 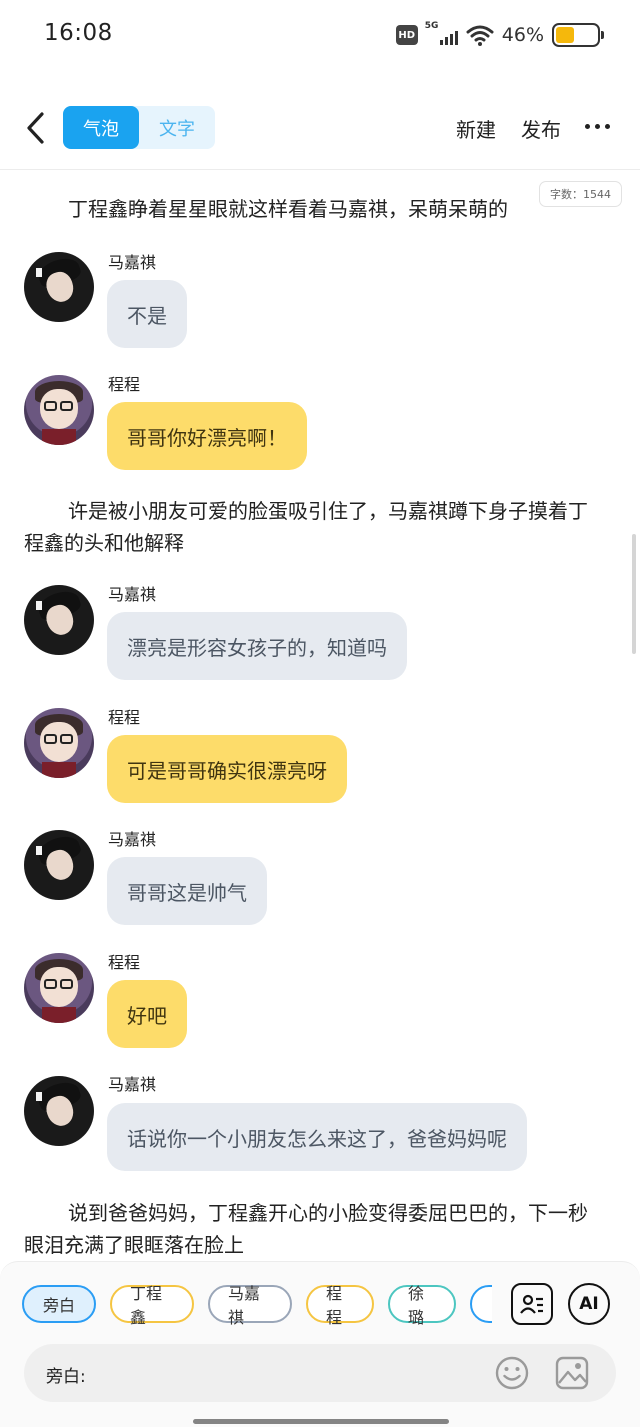 What do you see at coordinates (580, 194) in the screenshot?
I see `word-count-badge: 字数：1544` at bounding box center [580, 194].